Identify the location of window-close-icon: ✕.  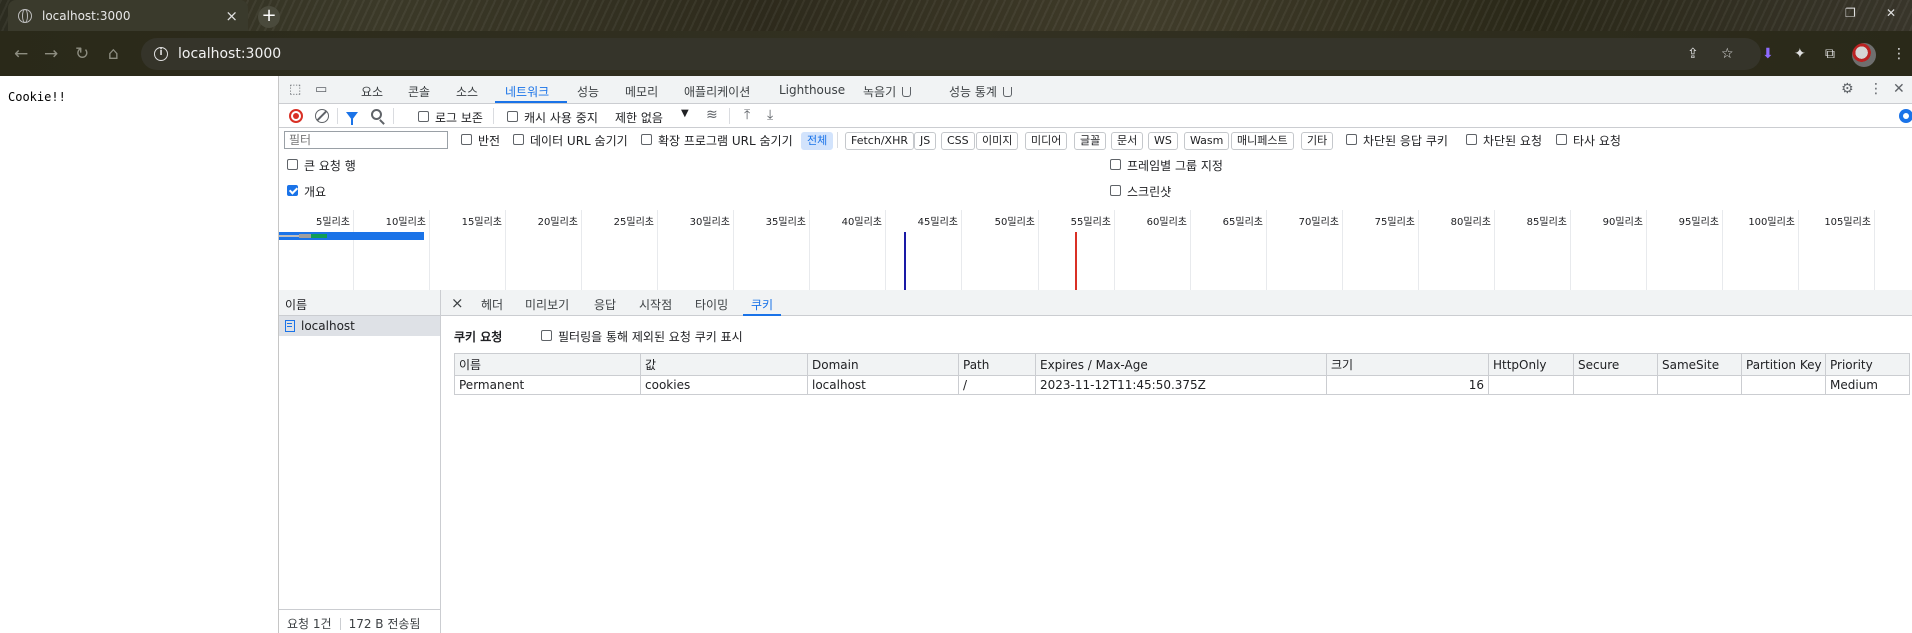
(1891, 13).